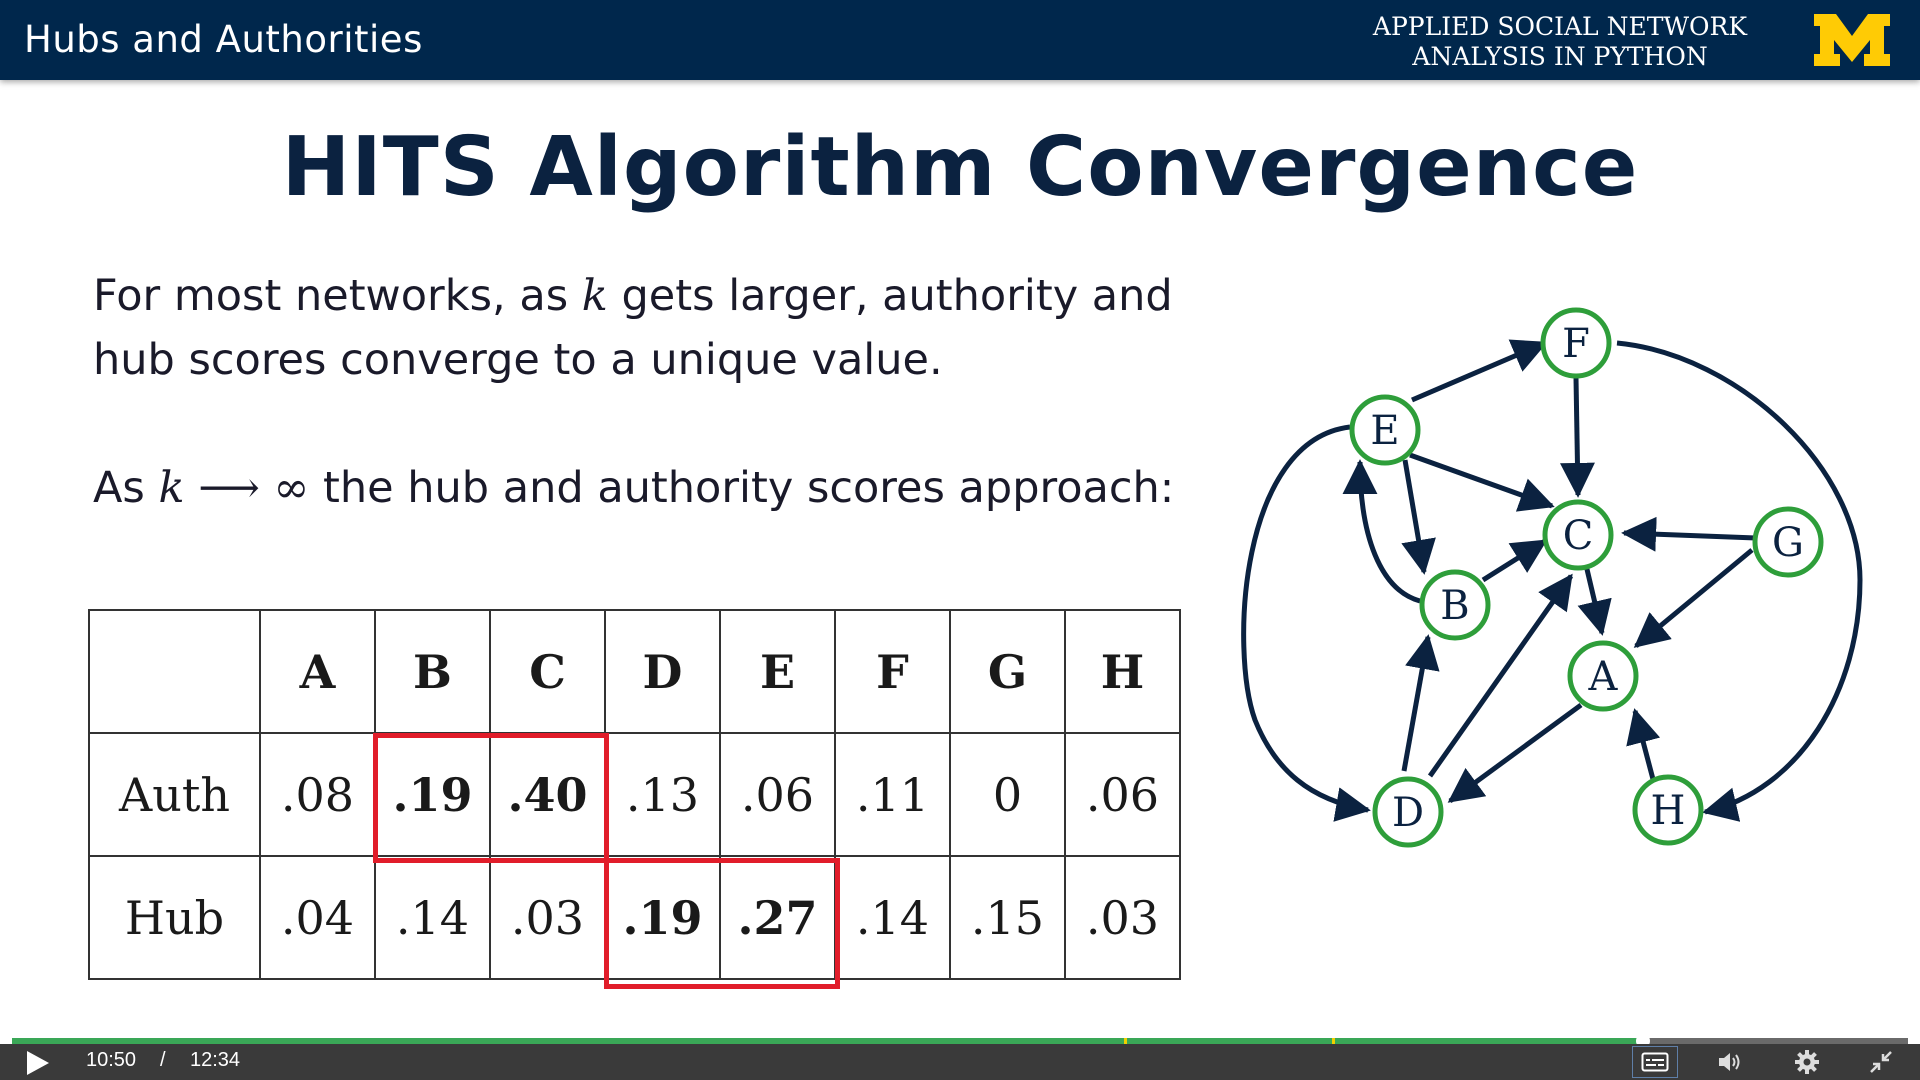 This screenshot has width=1920, height=1080. I want to click on table-cell: .04, so click(317, 917).